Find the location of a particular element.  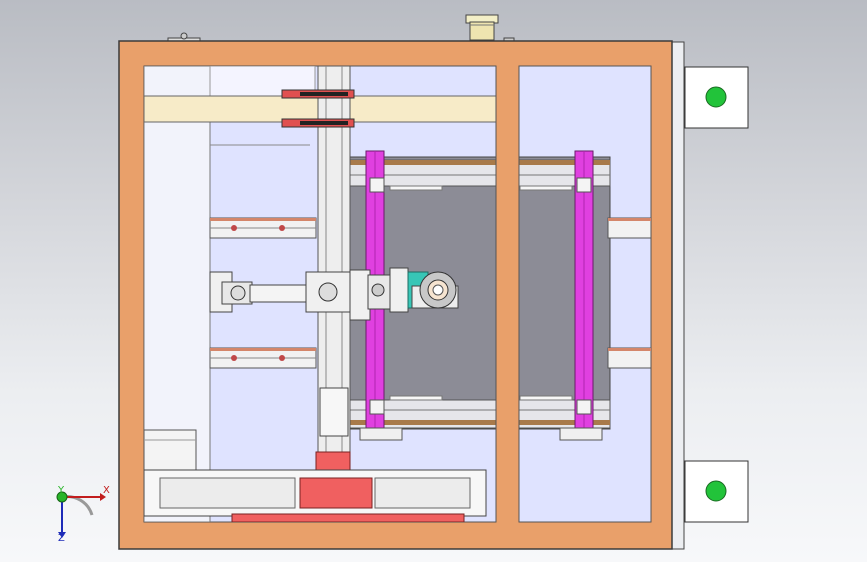

triad-y-label: Y is located at coordinates (61, 490).